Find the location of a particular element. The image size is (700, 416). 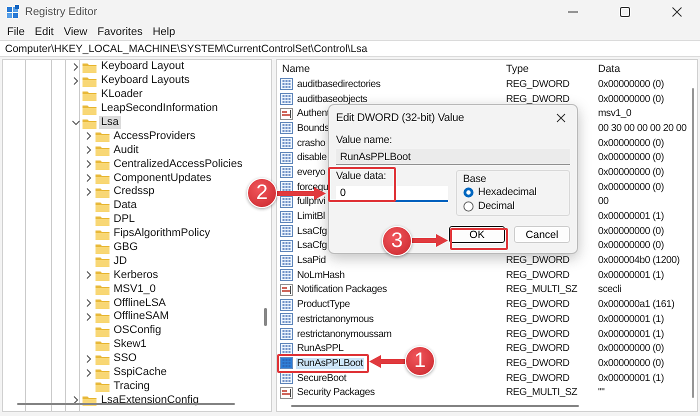

tree-item: Audit is located at coordinates (126, 150).